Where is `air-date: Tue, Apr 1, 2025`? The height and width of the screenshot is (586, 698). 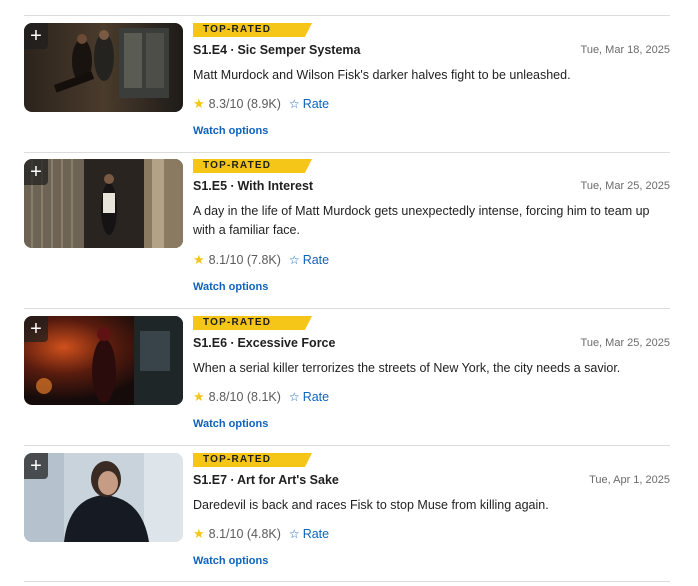 air-date: Tue, Apr 1, 2025 is located at coordinates (629, 480).